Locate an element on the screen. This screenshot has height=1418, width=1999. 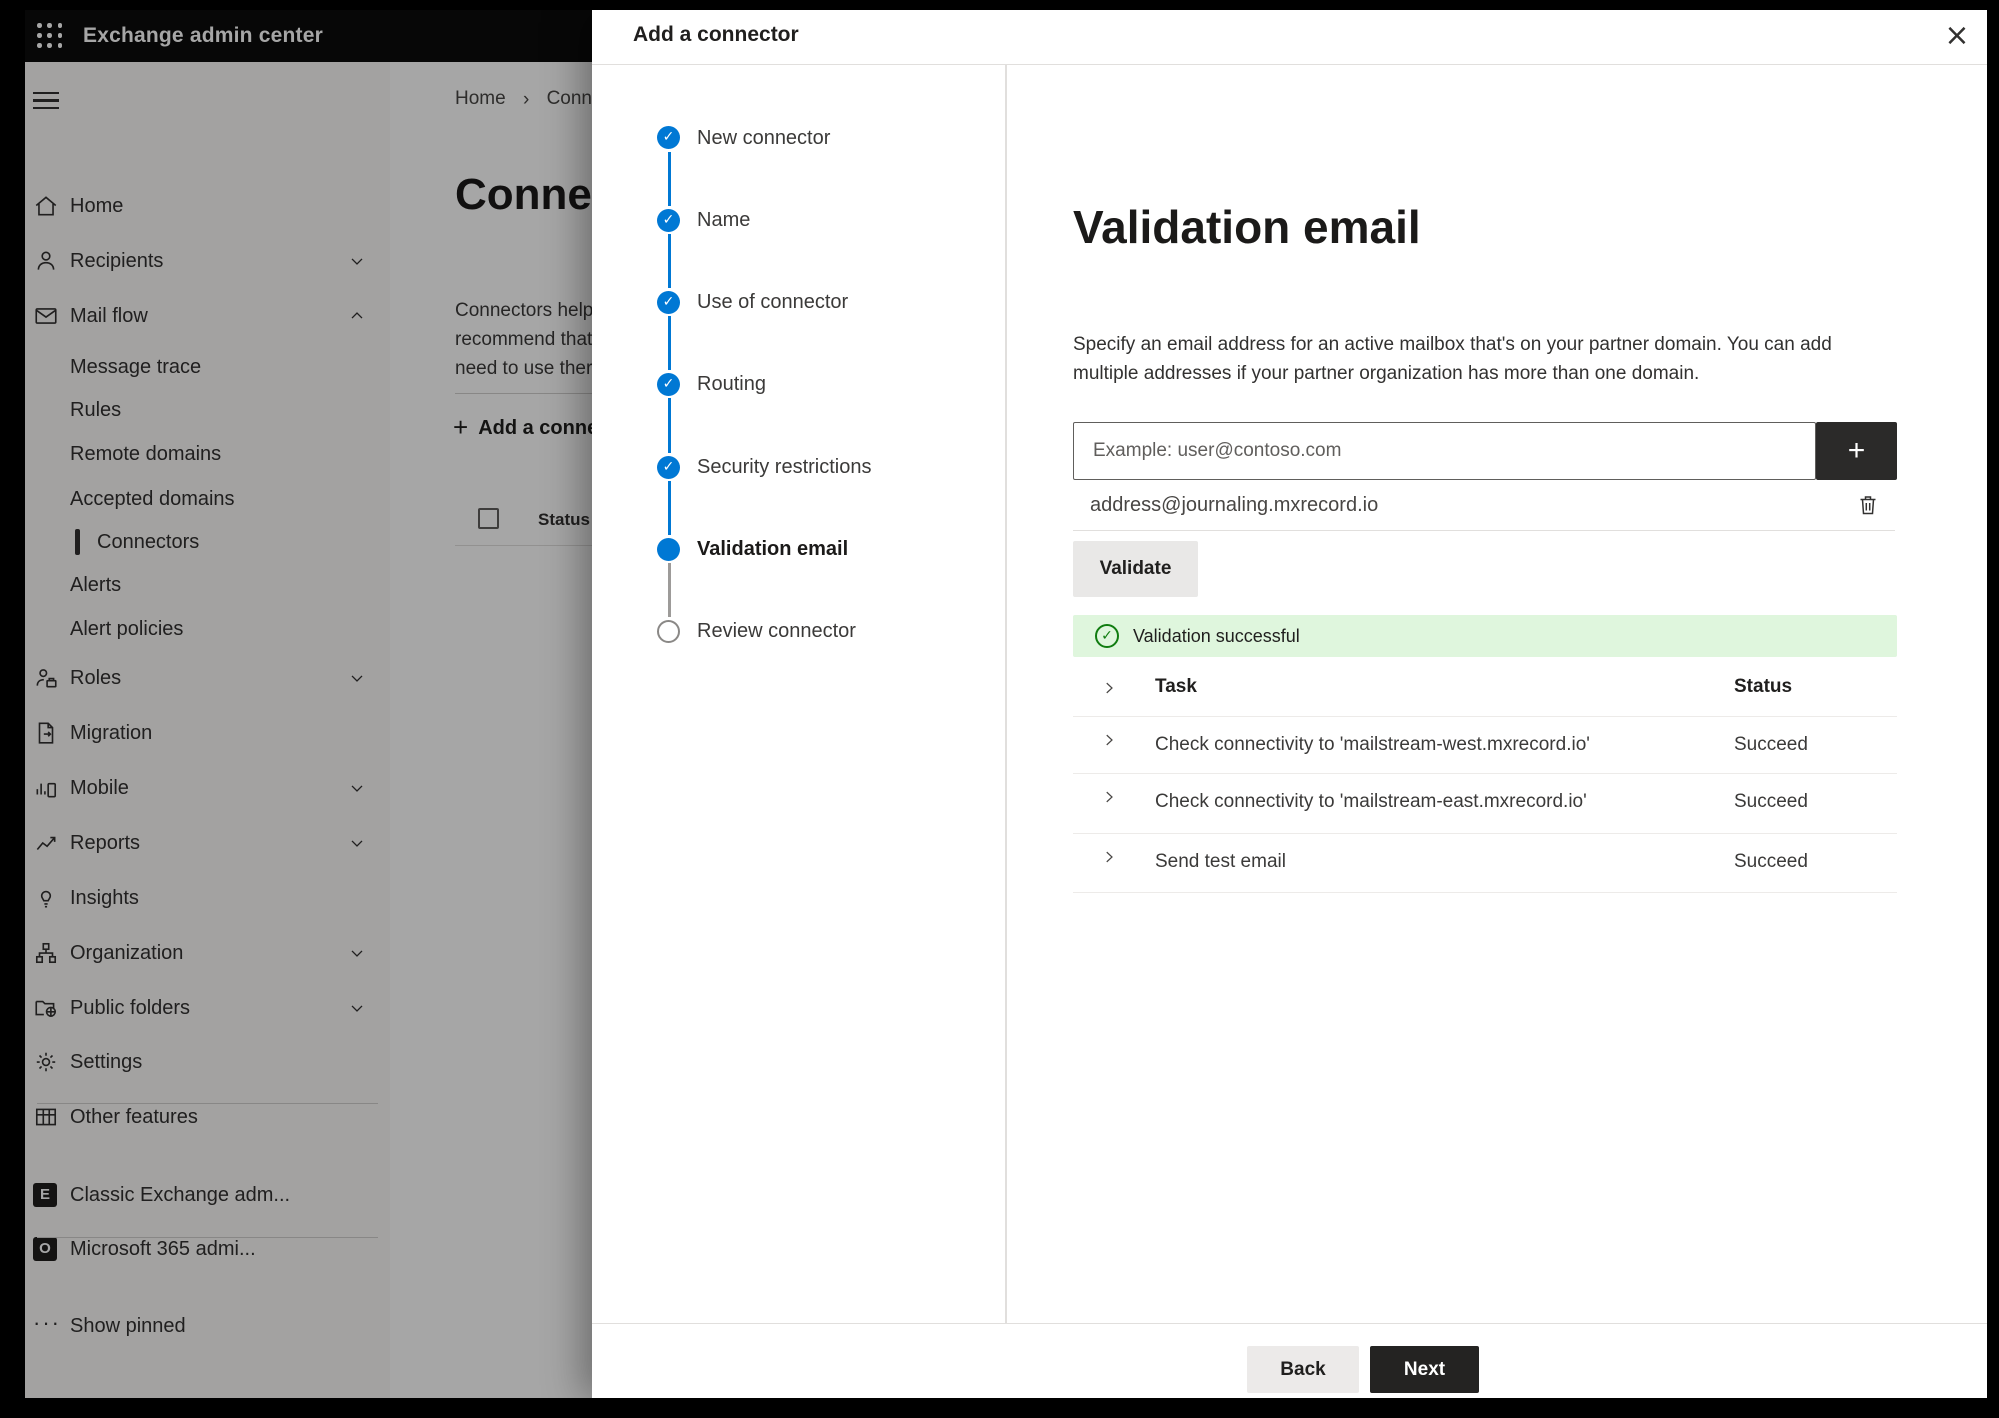
dialog-title: Add a connector is located at coordinates (716, 34).